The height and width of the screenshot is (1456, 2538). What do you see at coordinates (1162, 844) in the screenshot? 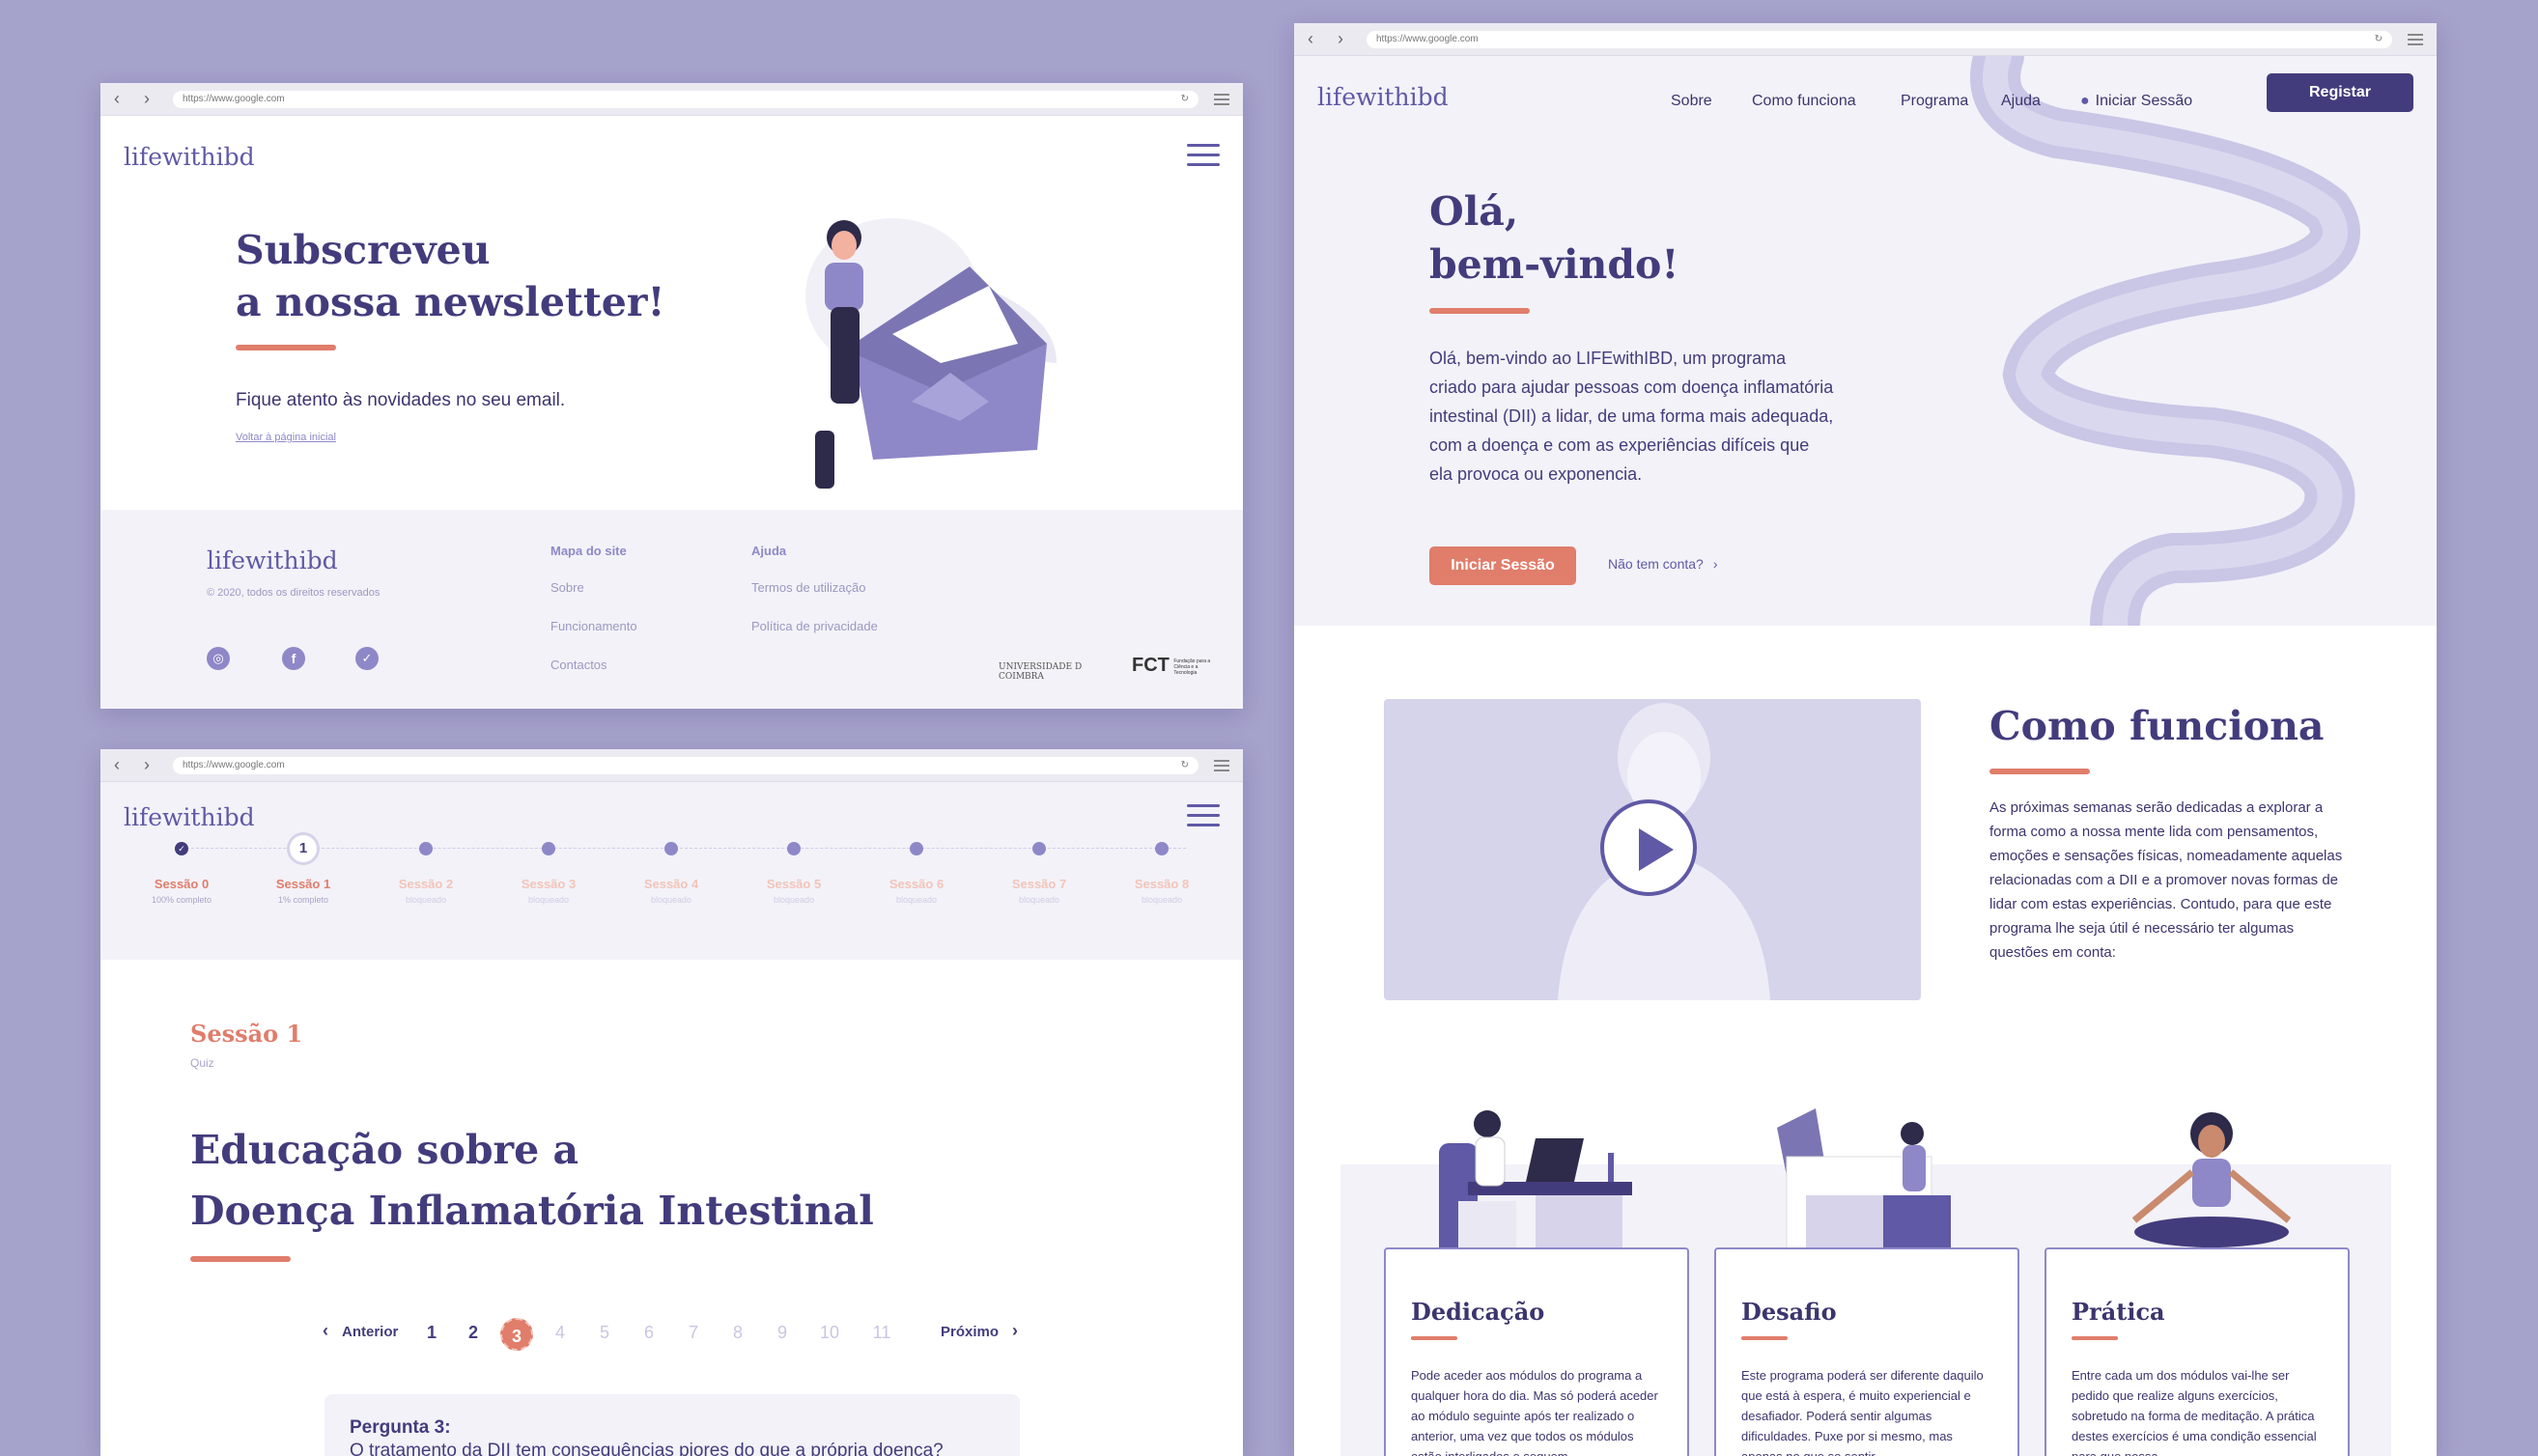
I see `session-step-8: Sessão 8 bloqueado` at bounding box center [1162, 844].